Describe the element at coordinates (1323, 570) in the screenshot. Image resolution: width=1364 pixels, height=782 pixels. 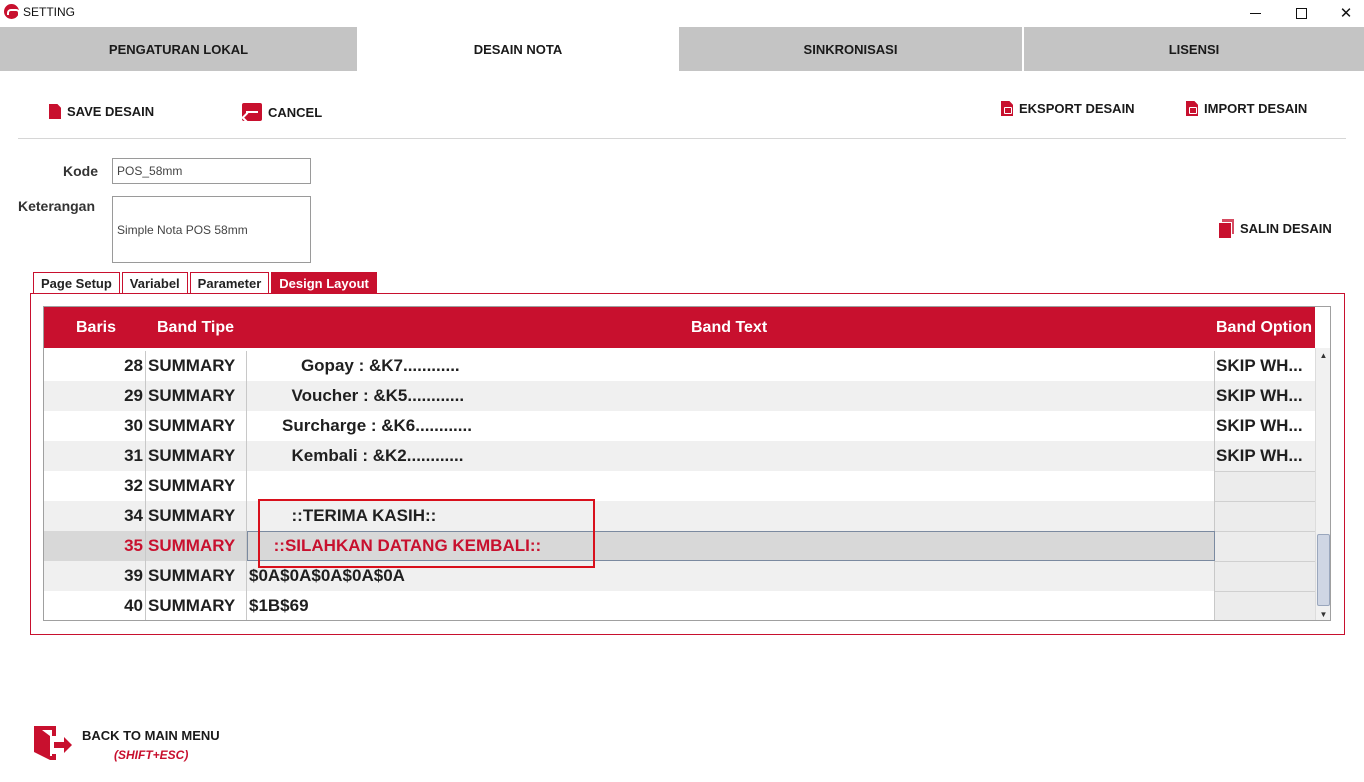
I see `scroll-thumb` at that location.